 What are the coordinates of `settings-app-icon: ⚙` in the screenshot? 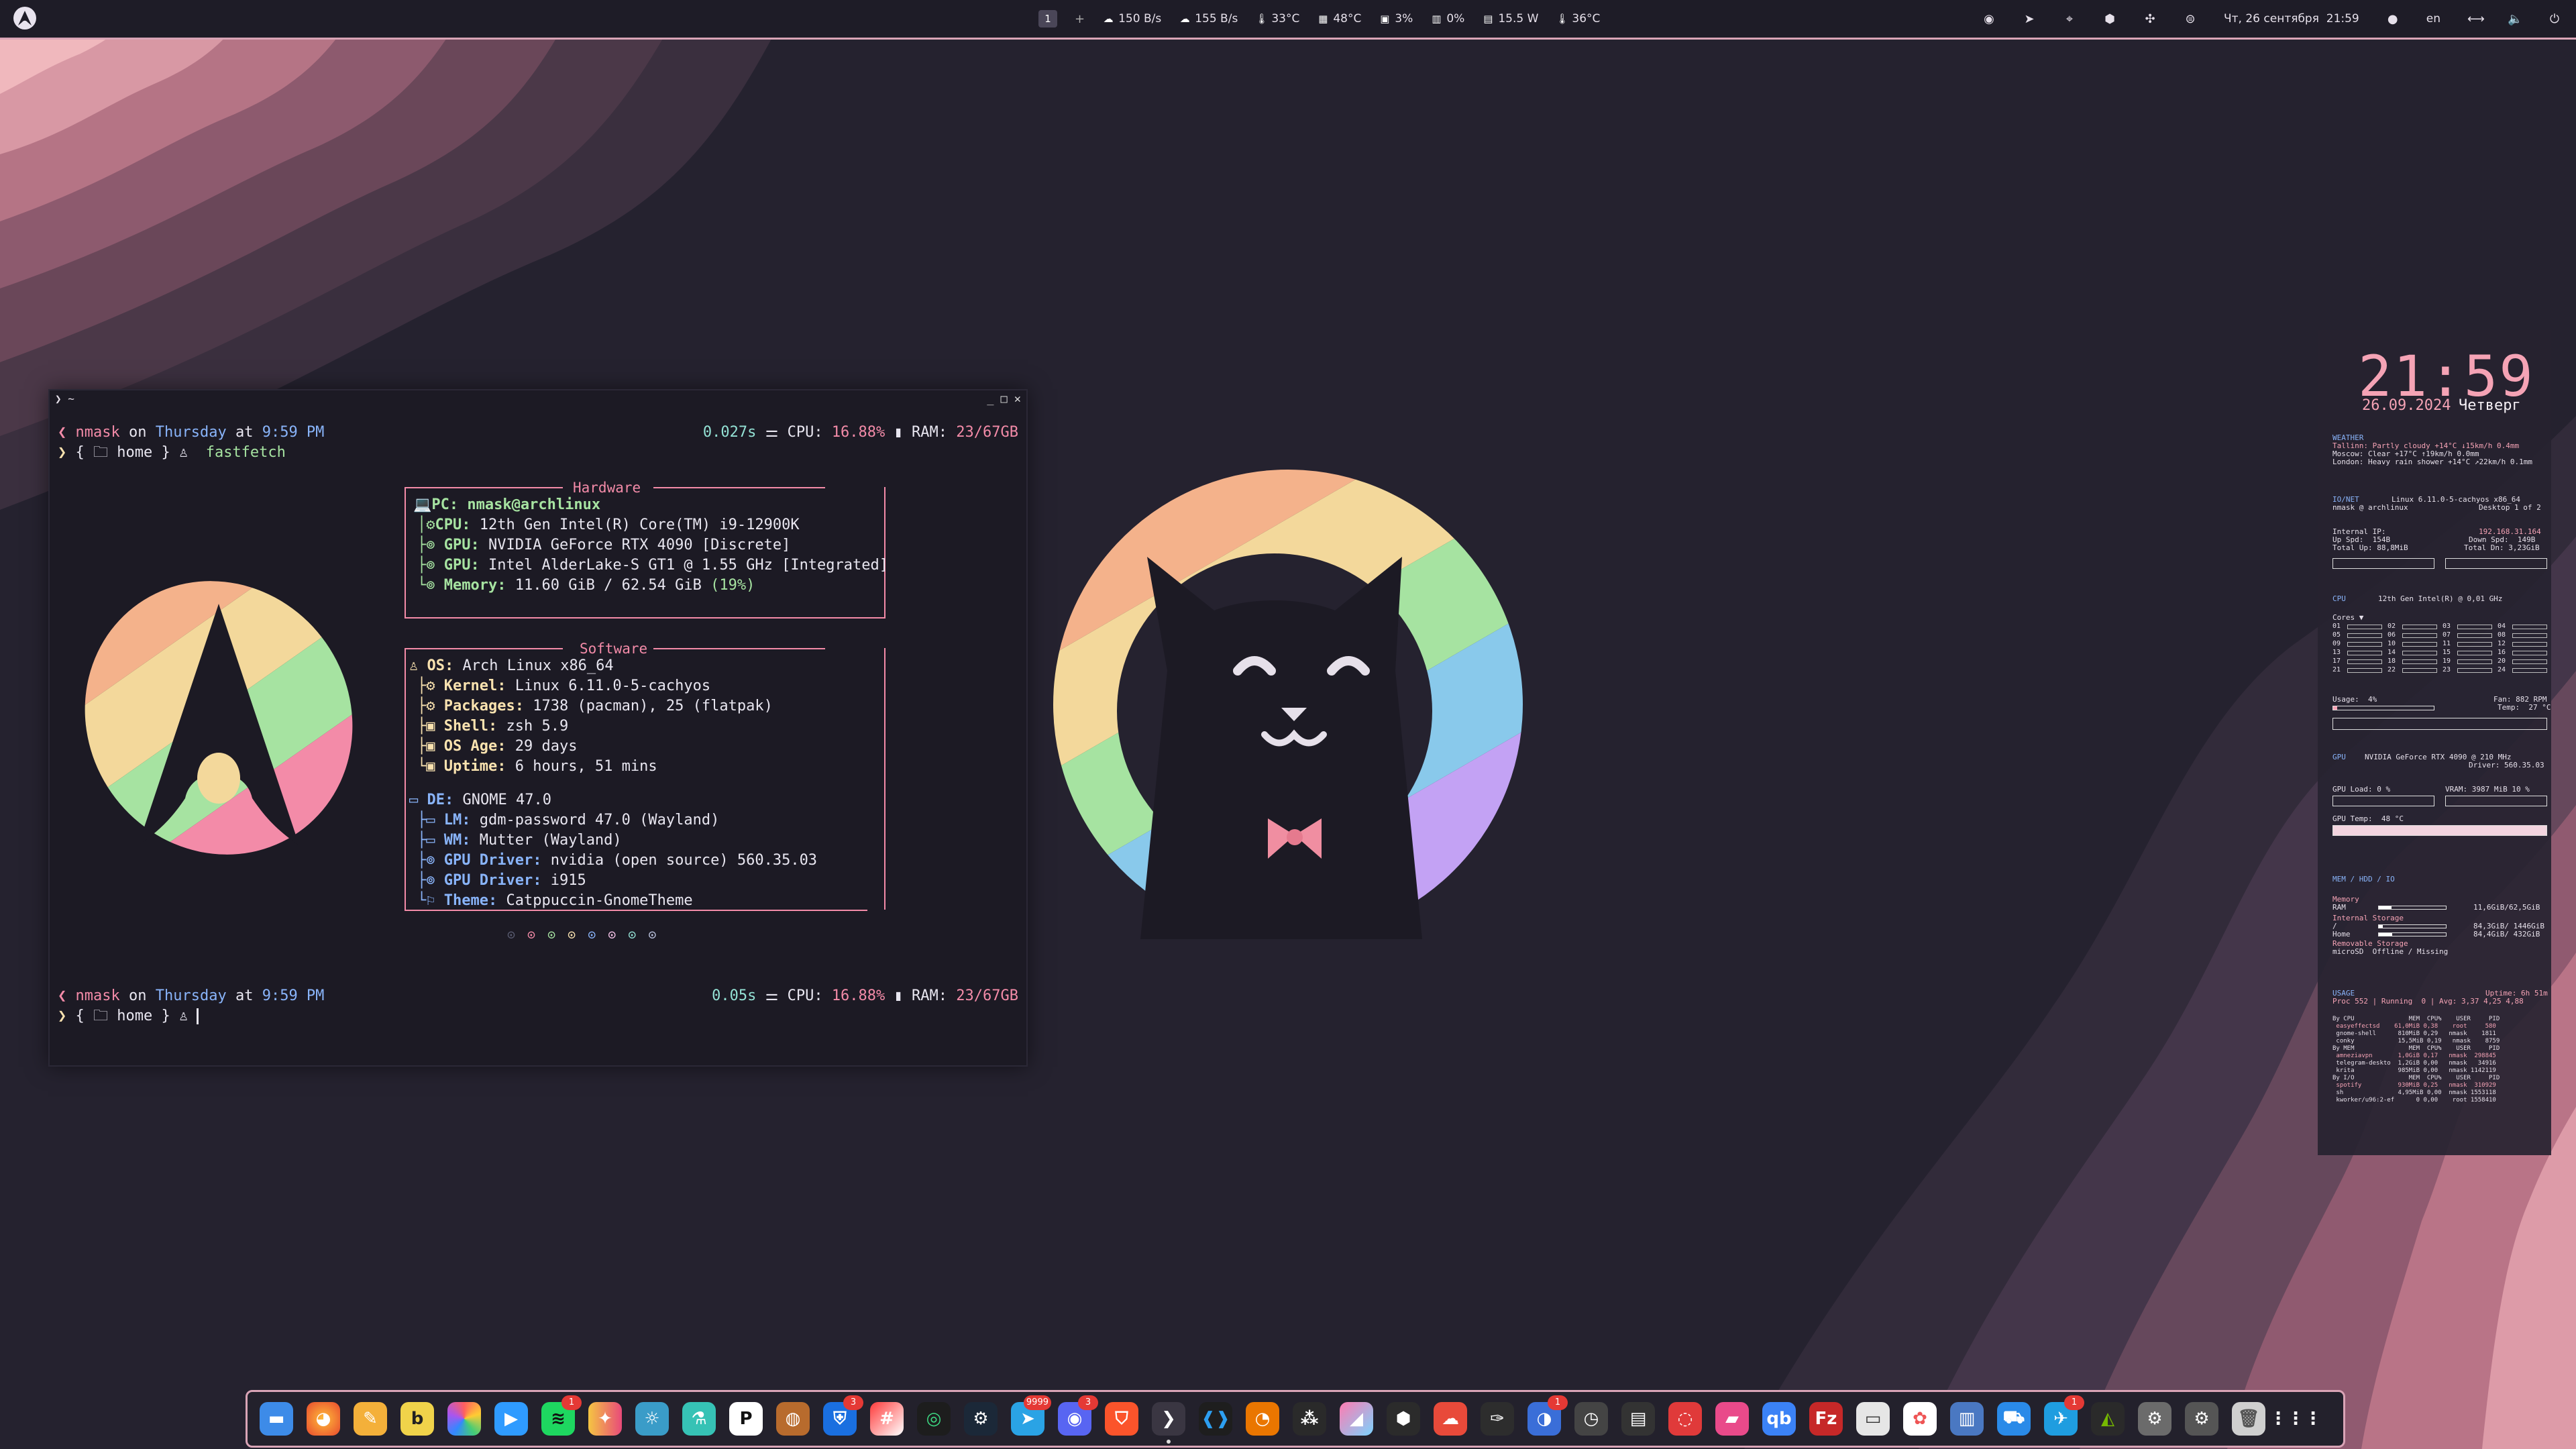 It's located at (2154, 1419).